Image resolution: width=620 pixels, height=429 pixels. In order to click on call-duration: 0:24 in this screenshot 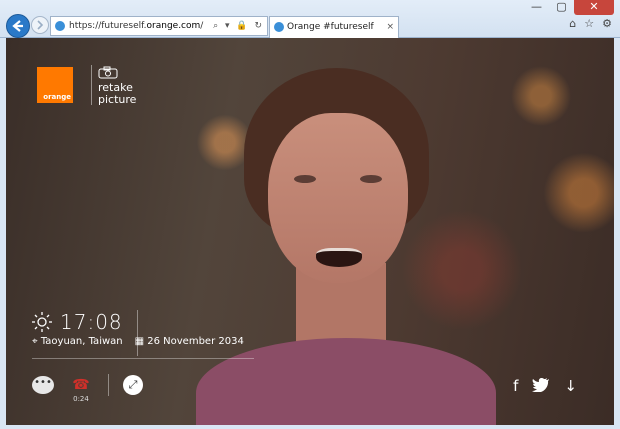, I will do `click(81, 399)`.